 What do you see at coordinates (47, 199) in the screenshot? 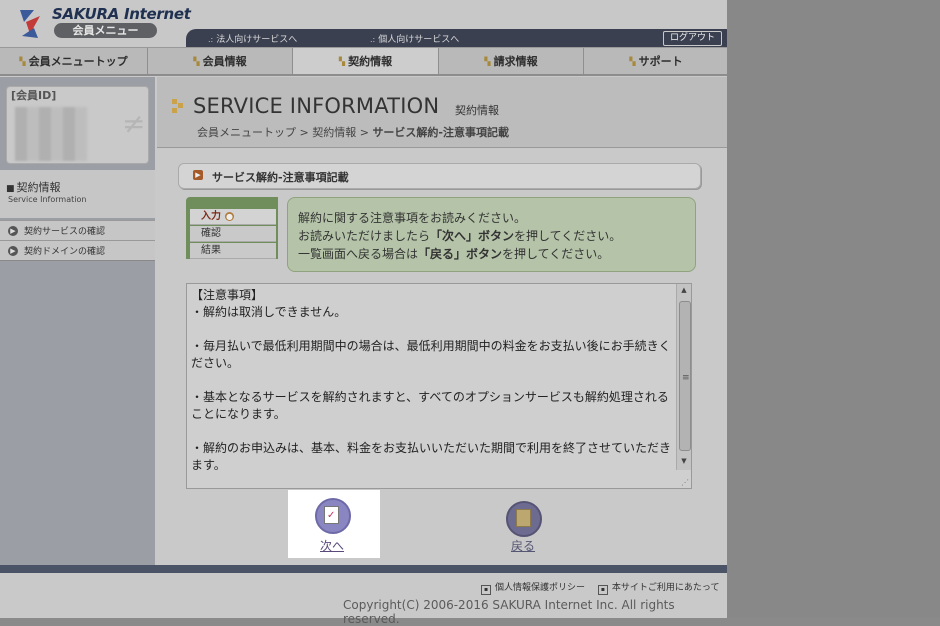
I see `sidebar-section-subtitle: Service Information` at bounding box center [47, 199].